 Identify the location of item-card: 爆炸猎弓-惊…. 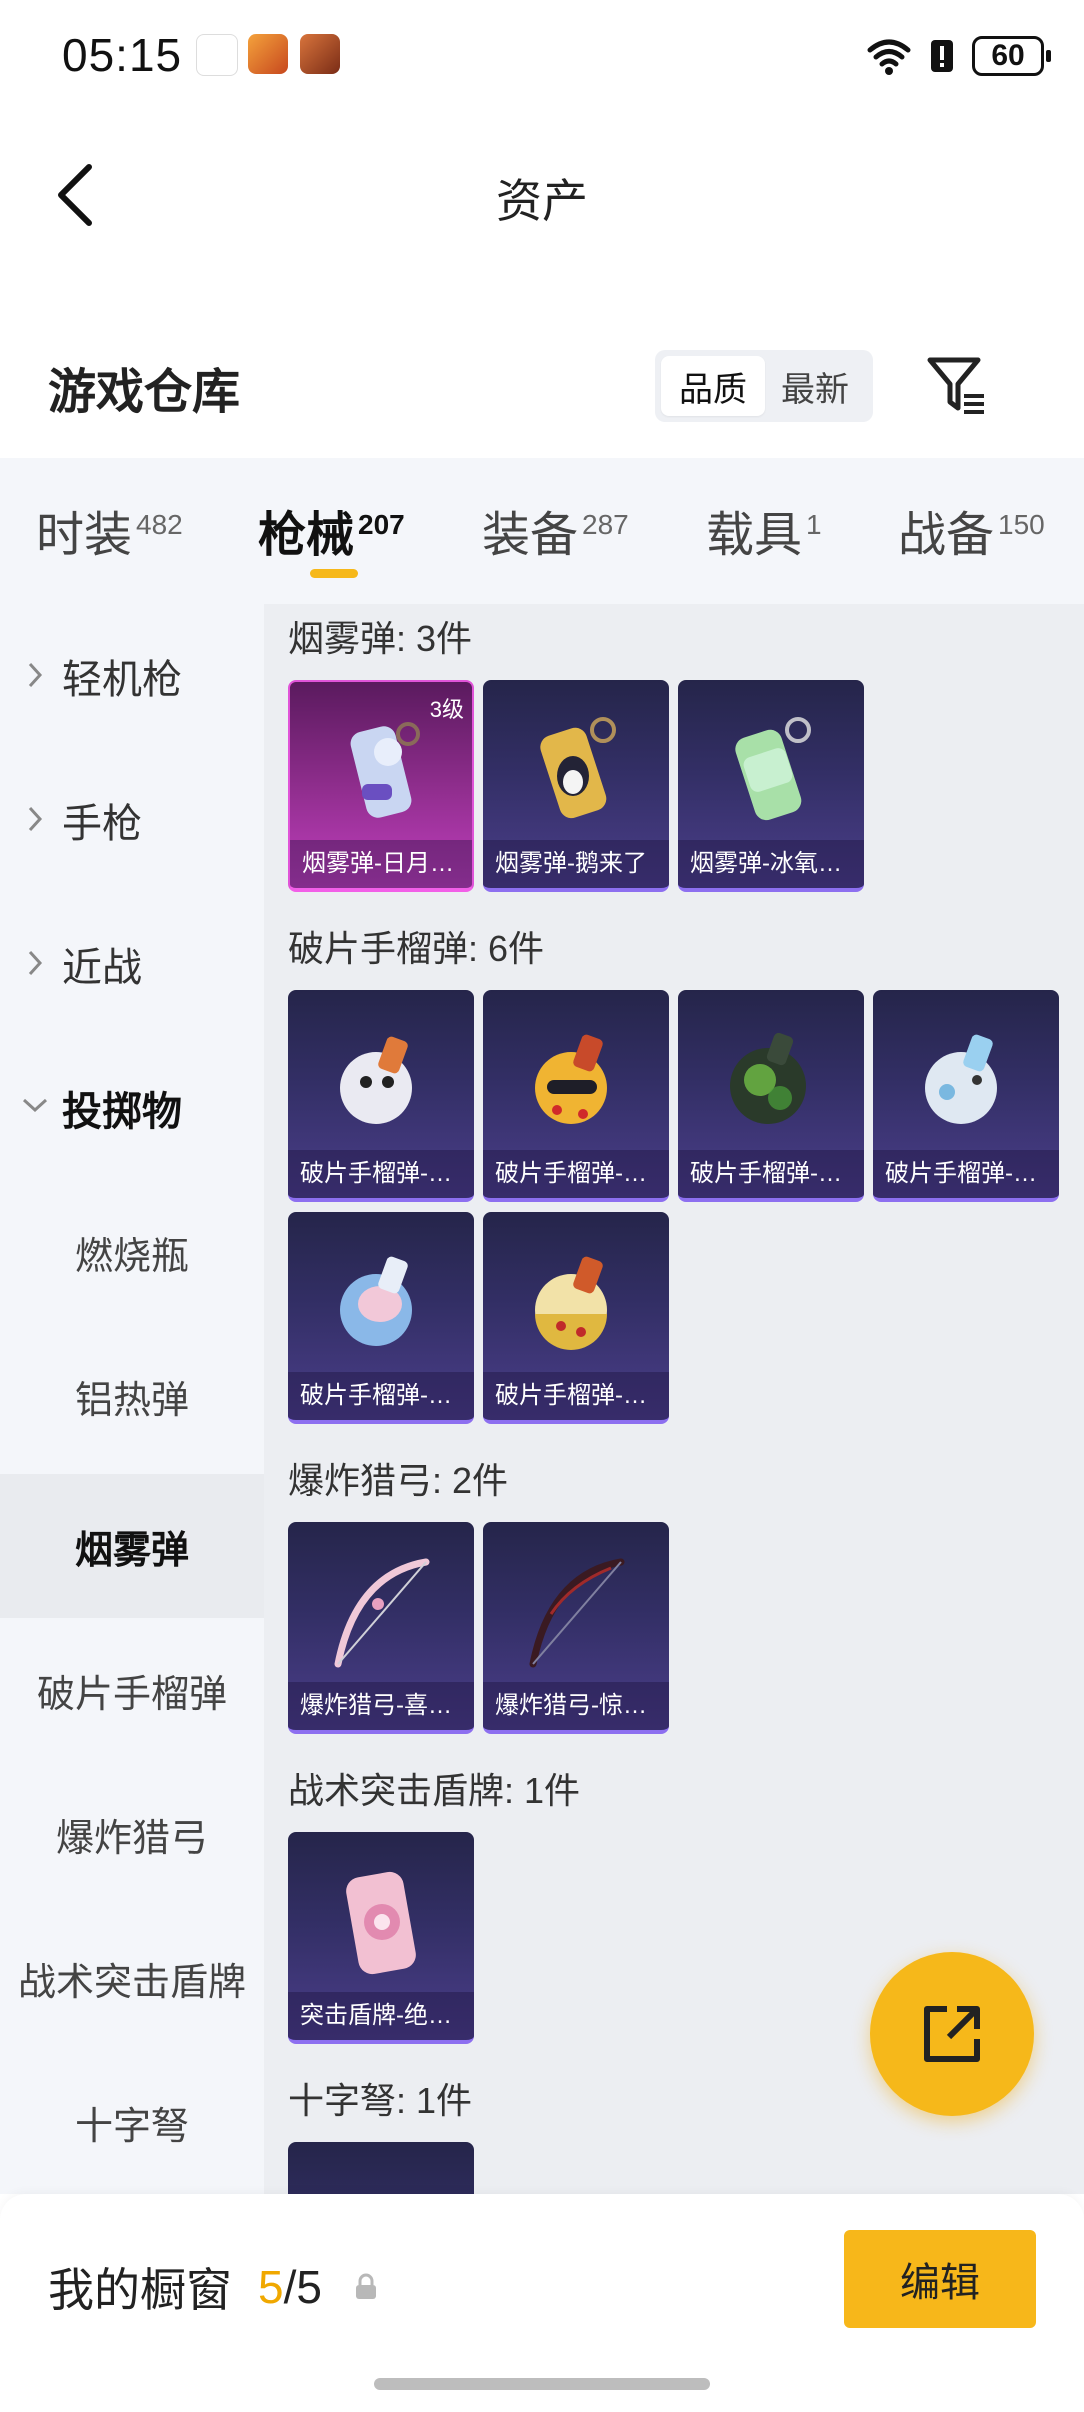
(576, 1628).